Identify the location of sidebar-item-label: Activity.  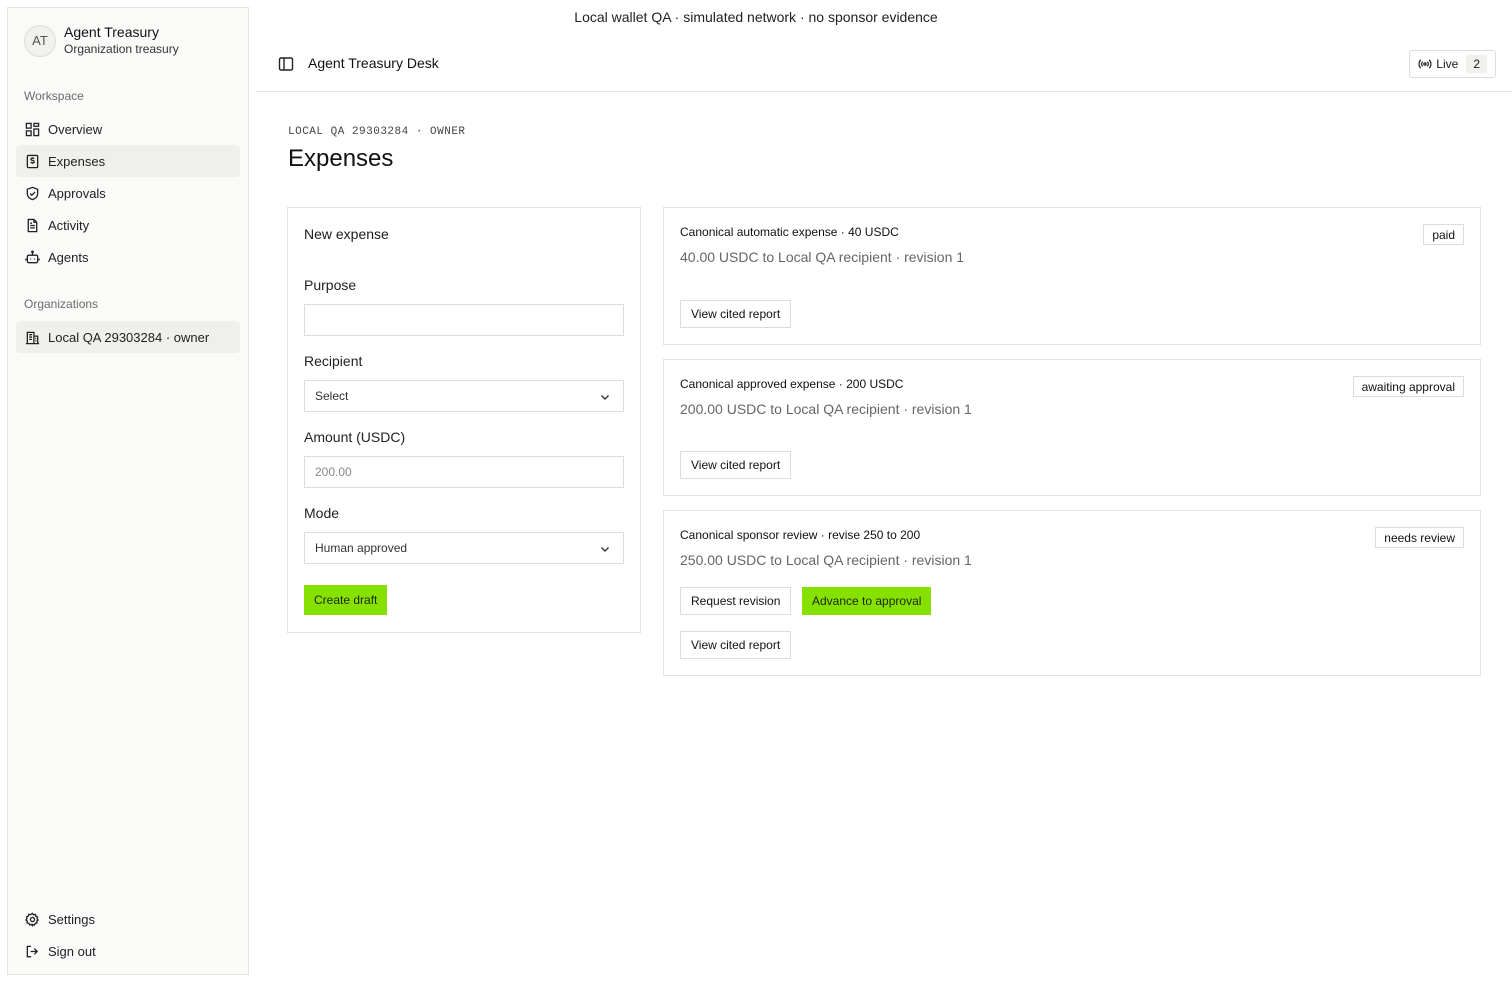
(69, 225).